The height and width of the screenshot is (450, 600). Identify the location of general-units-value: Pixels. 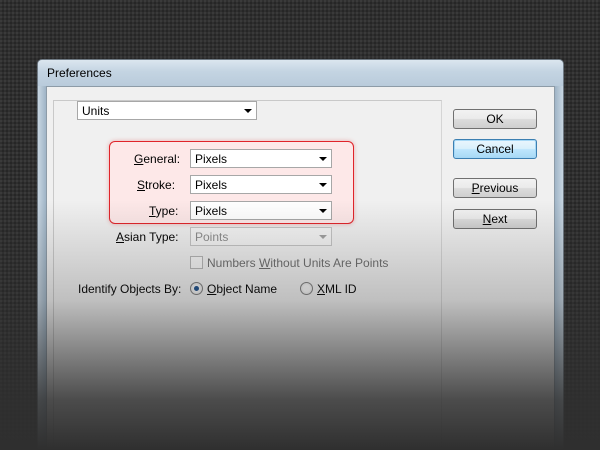
(211, 159).